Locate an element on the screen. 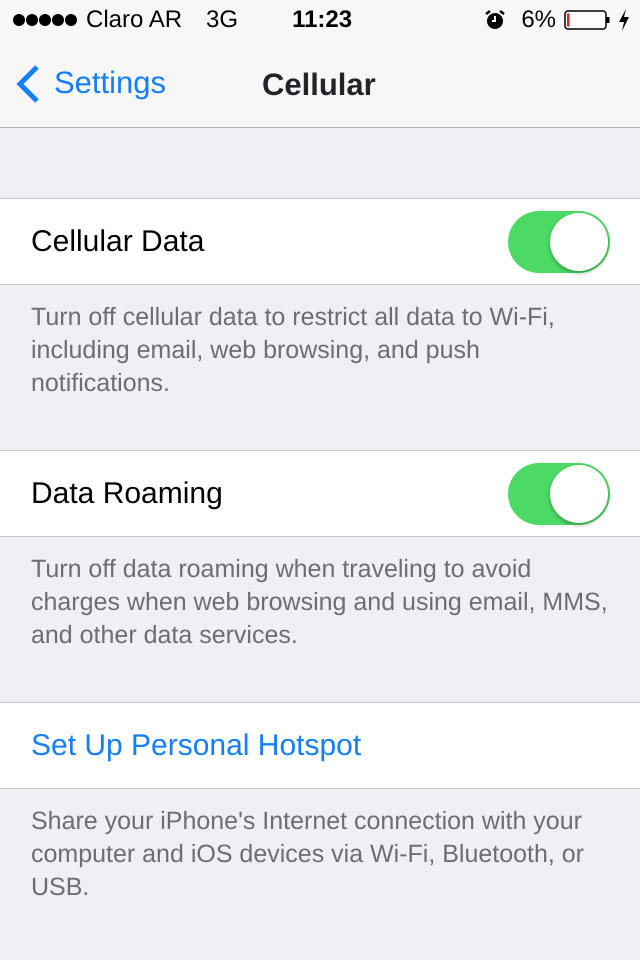 Image resolution: width=640 pixels, height=960 pixels. signal-icon is located at coordinates (45, 20).